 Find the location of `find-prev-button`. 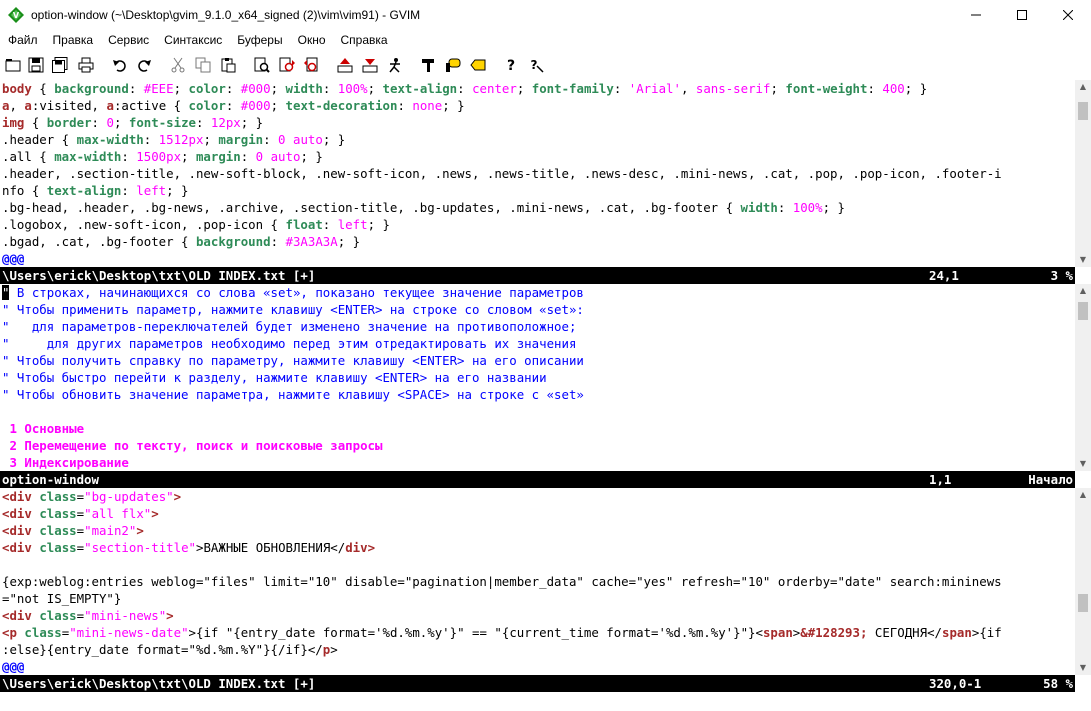

find-prev-button is located at coordinates (312, 65).